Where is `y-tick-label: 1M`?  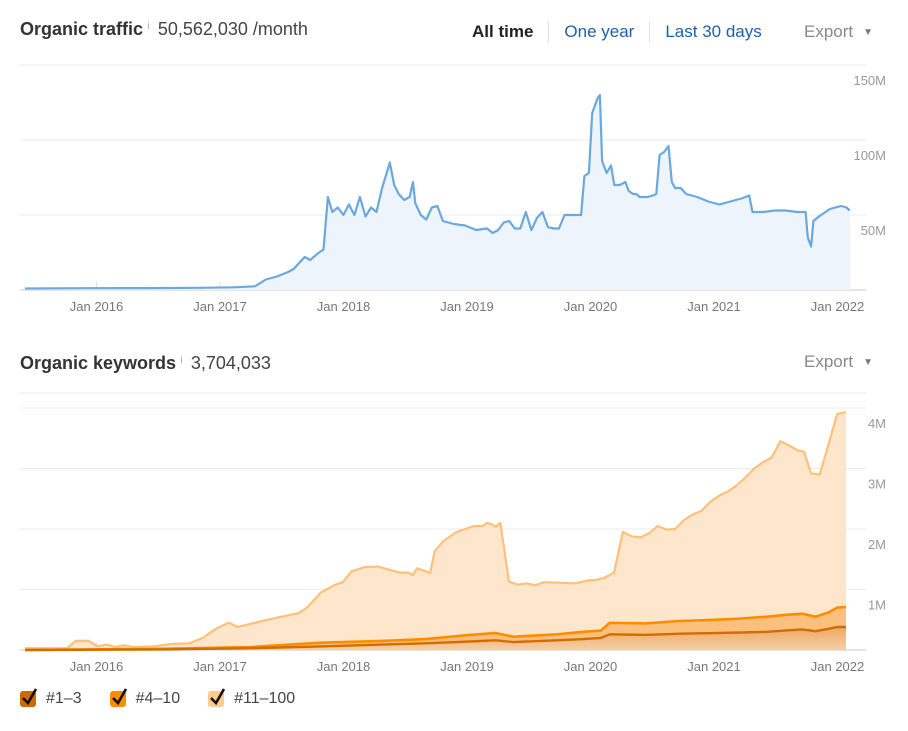 y-tick-label: 1M is located at coordinates (877, 605).